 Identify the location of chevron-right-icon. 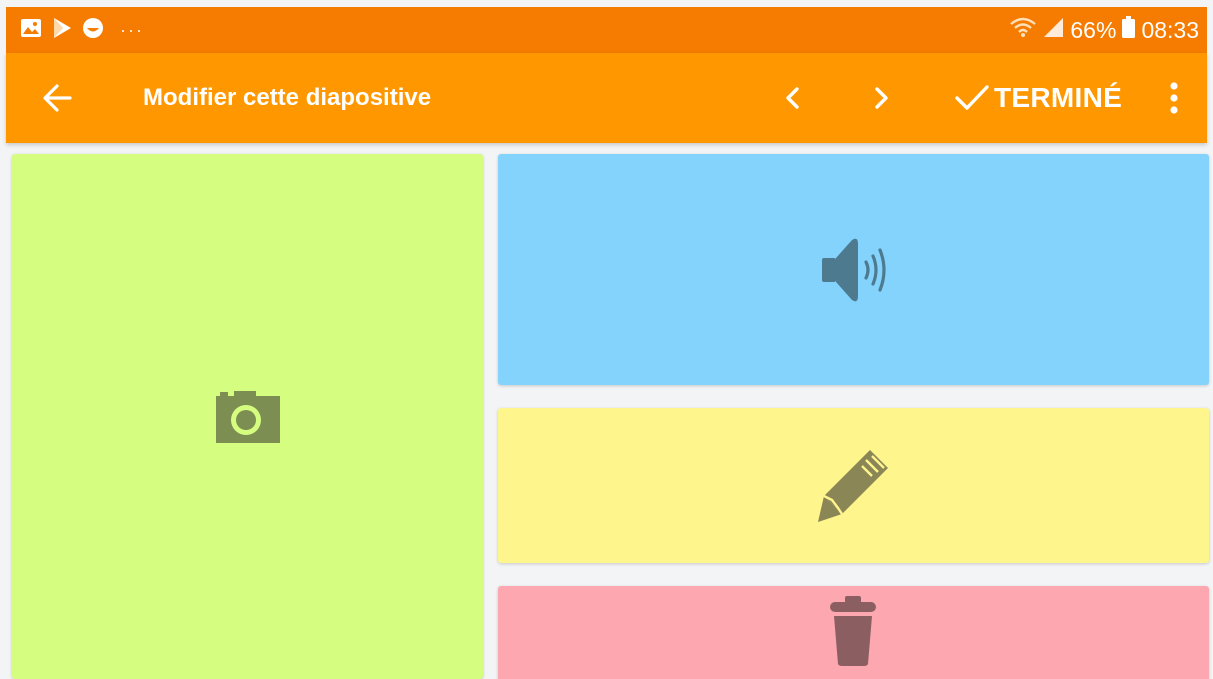
(881, 98).